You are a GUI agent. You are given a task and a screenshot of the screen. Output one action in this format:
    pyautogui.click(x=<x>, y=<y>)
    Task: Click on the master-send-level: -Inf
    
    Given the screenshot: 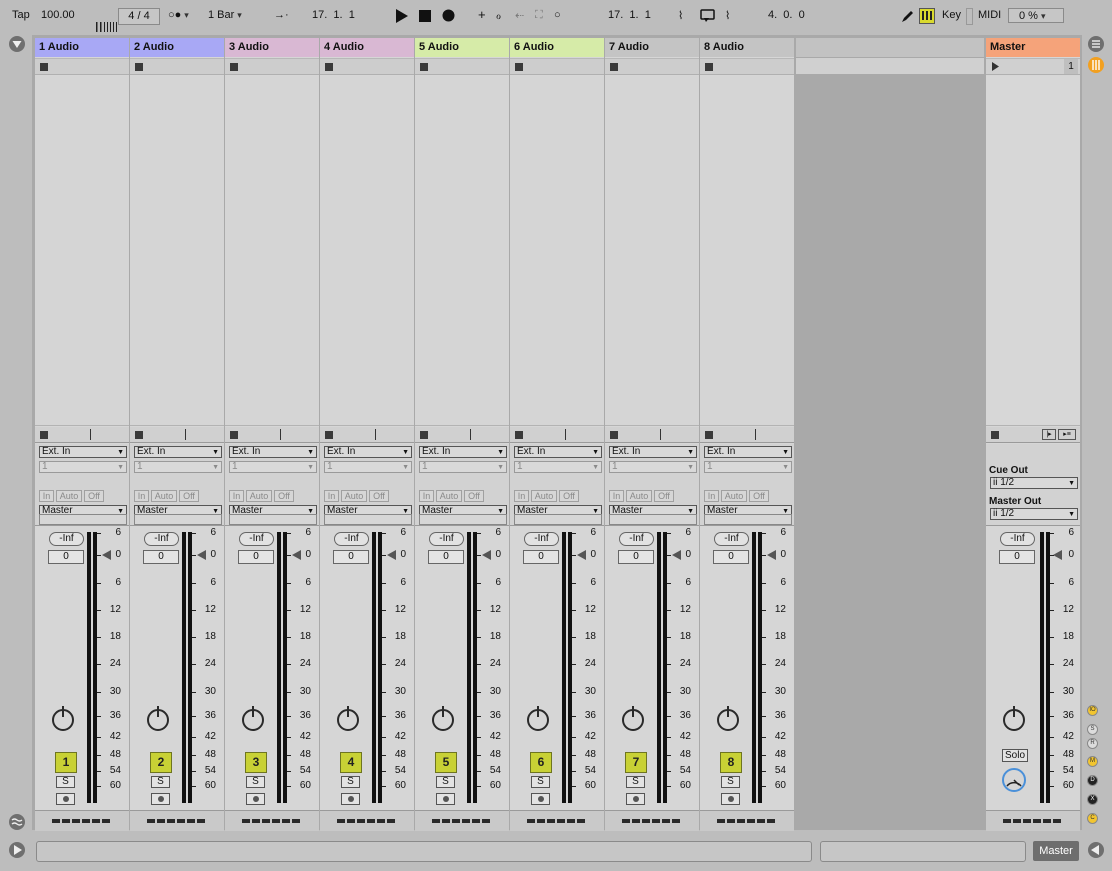 What is the action you would take?
    pyautogui.click(x=1017, y=539)
    